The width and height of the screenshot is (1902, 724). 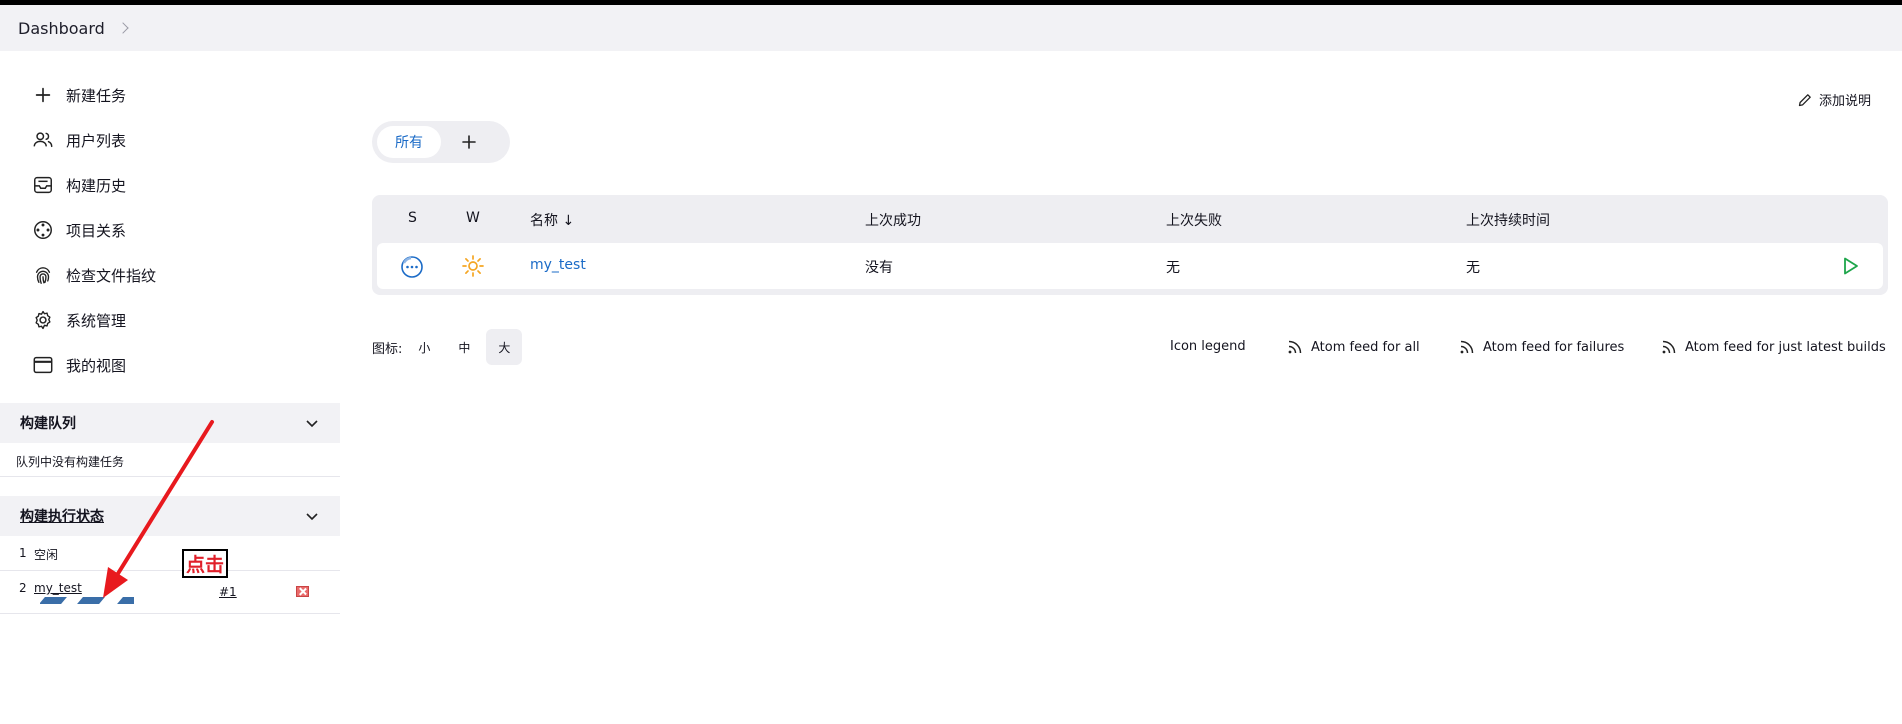 I want to click on users-icon, so click(x=43, y=140).